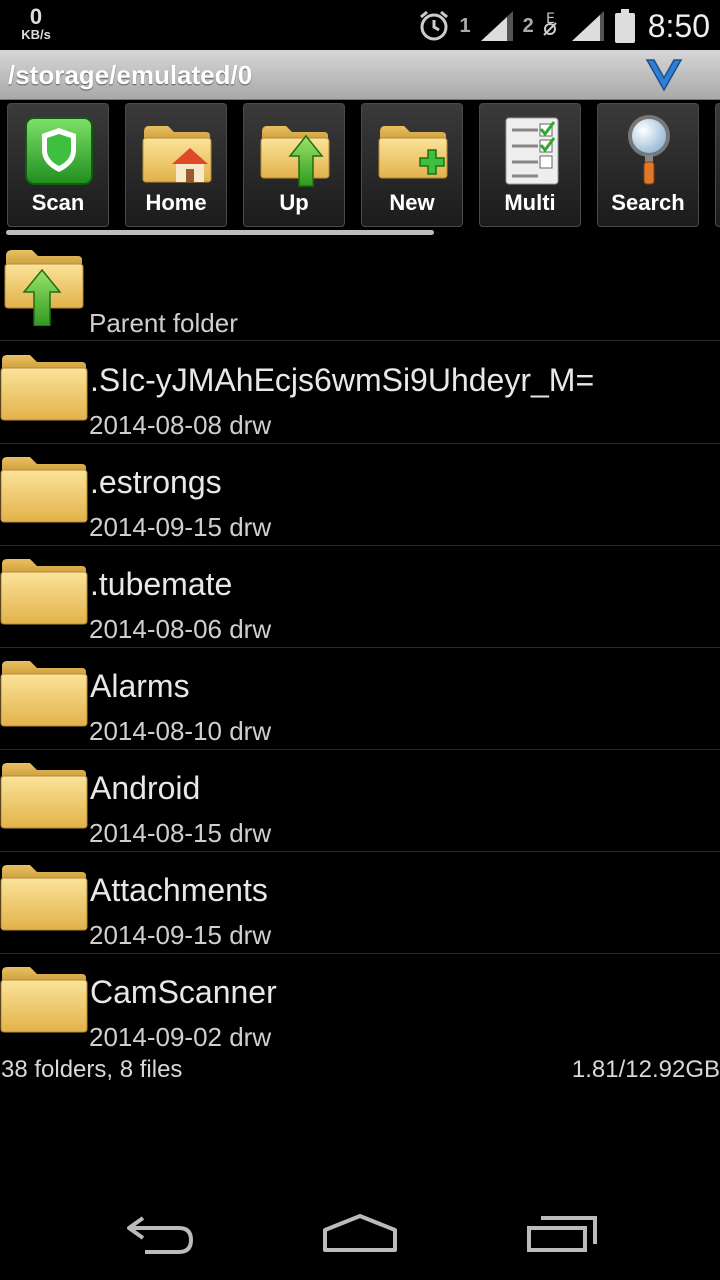 This screenshot has height=1280, width=720. I want to click on list-item: Attachments 2014-09-15 drw, so click(360, 903).